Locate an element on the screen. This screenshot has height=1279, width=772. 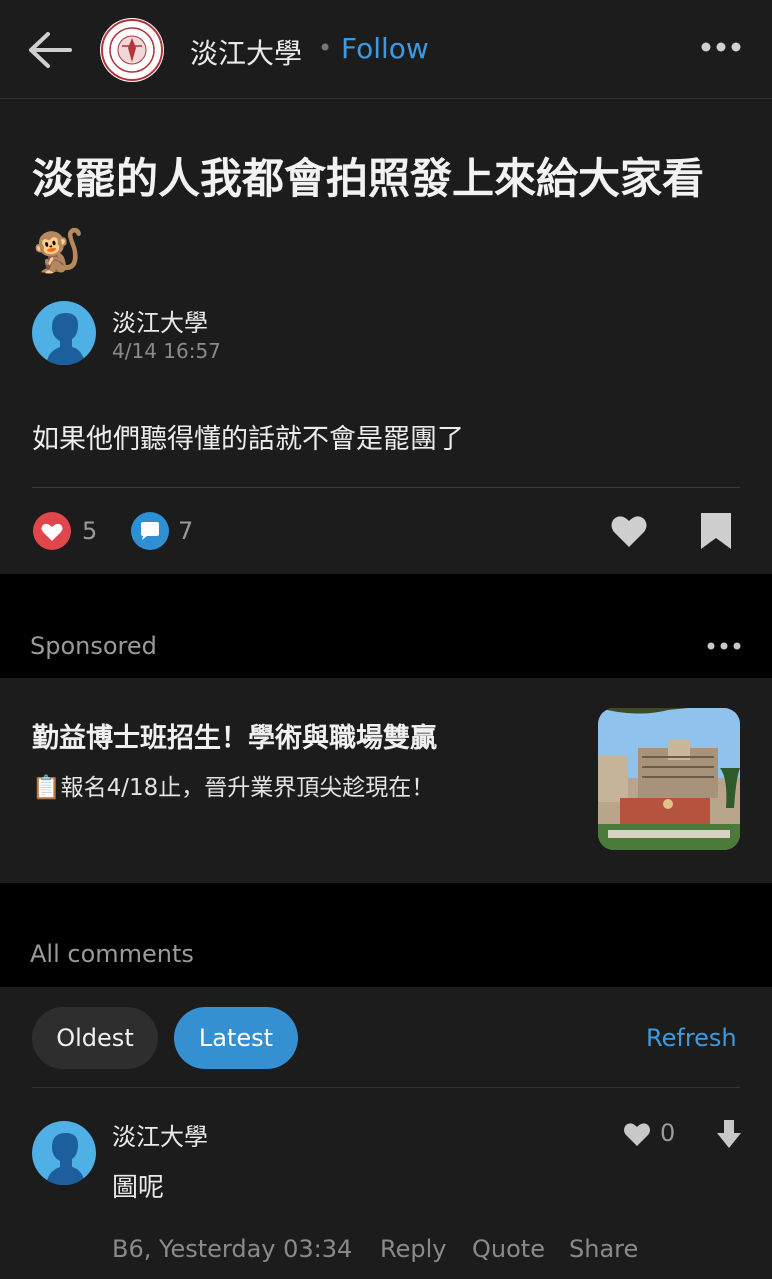
quote-button: Quote is located at coordinates (508, 1249).